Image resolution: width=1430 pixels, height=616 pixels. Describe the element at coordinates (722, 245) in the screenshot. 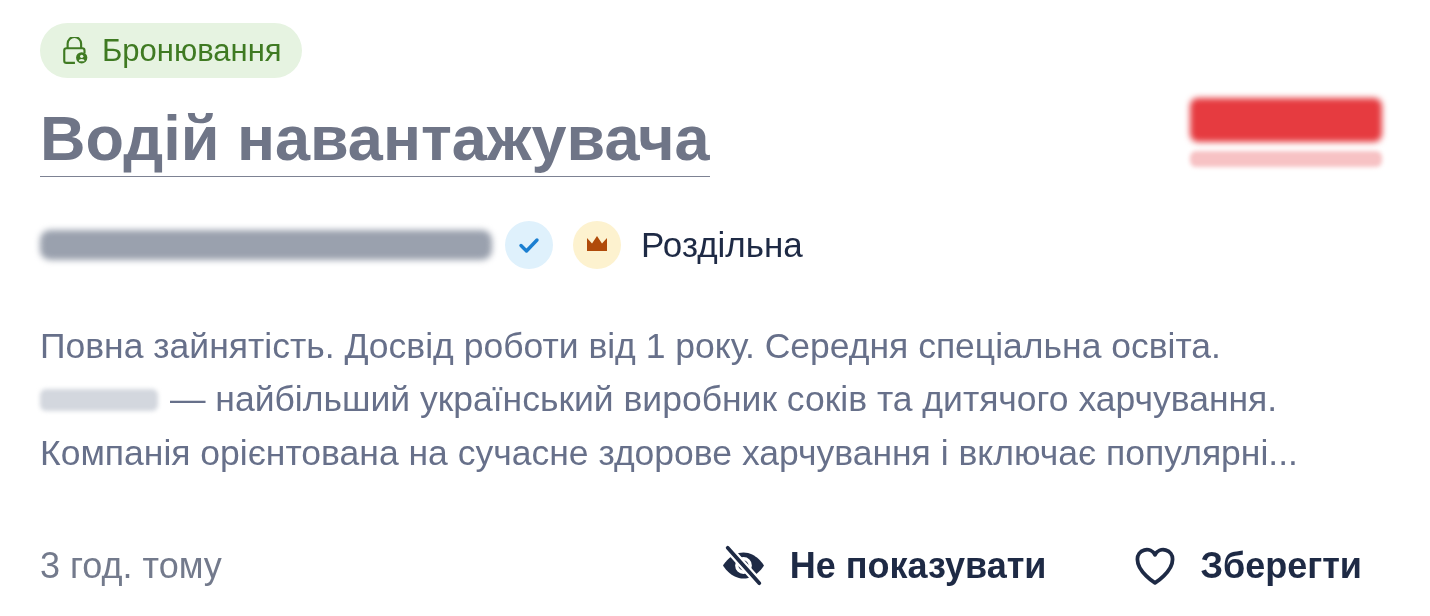

I see `location-text: Роздільна` at that location.